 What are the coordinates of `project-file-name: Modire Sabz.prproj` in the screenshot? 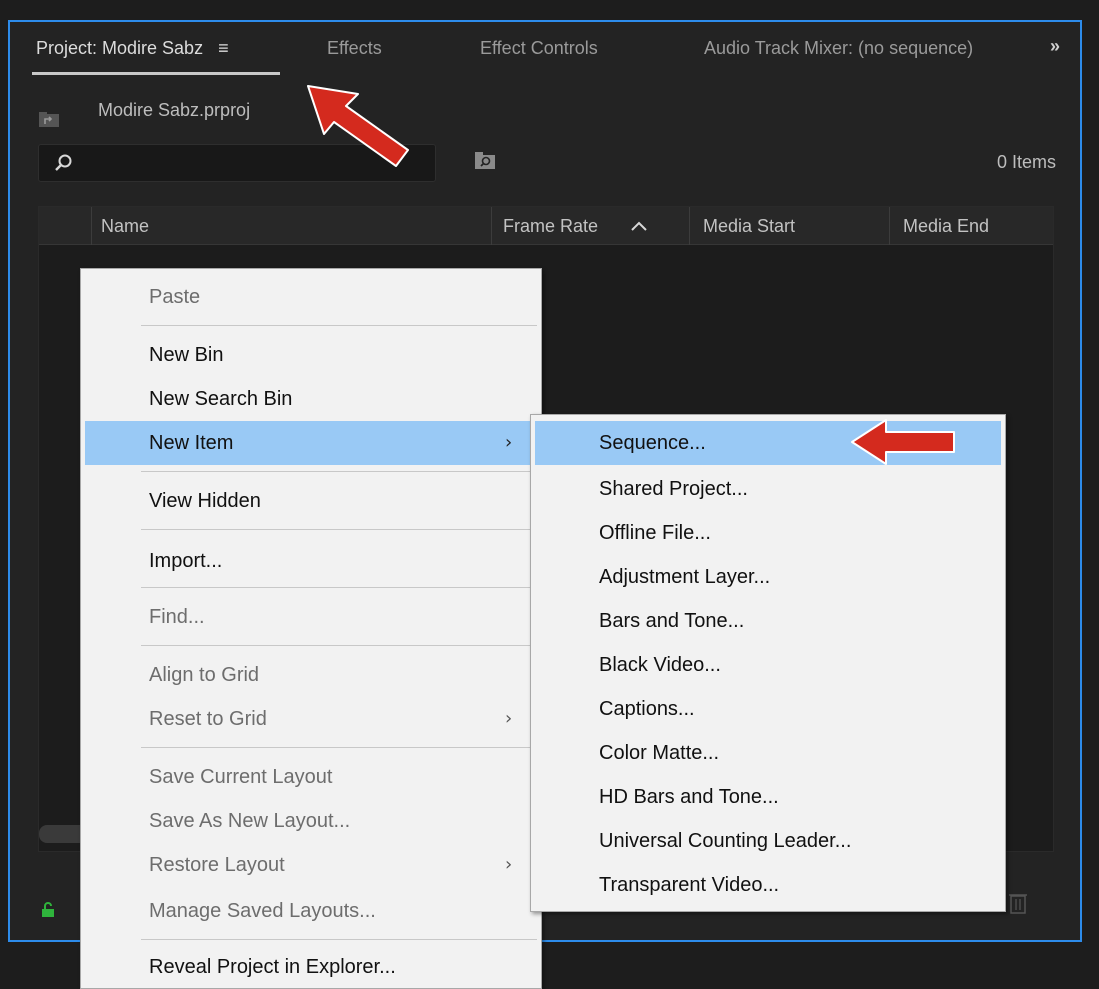 It's located at (174, 110).